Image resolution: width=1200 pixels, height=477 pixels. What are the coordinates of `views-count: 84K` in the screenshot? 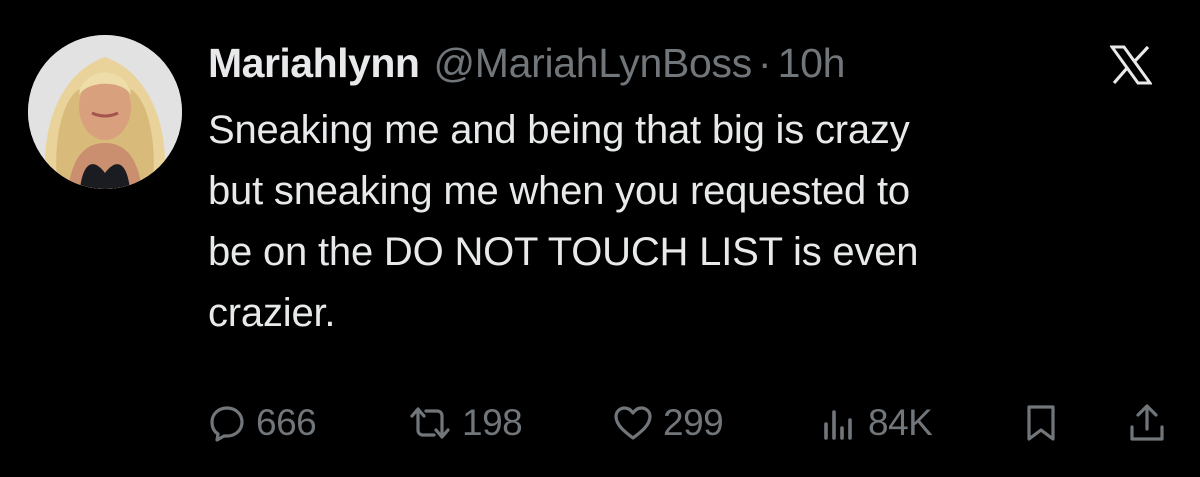 It's located at (900, 422).